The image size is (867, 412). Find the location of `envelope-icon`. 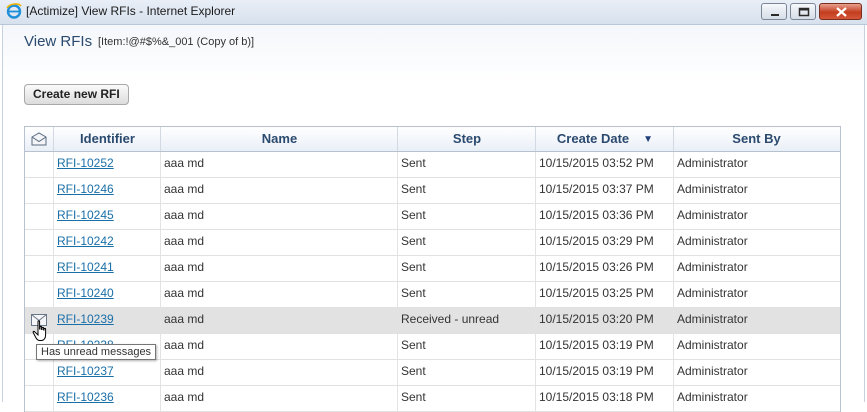

envelope-icon is located at coordinates (39, 139).